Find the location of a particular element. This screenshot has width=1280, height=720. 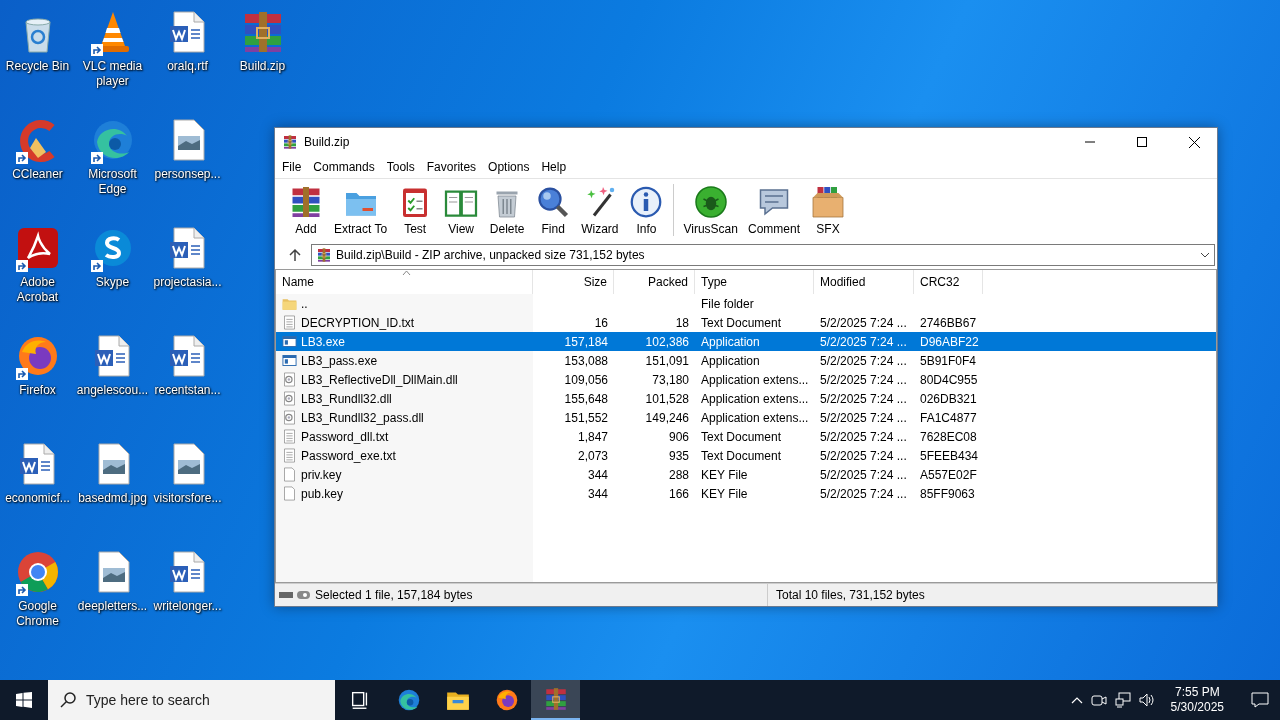

windows-logo-icon is located at coordinates (24, 700).